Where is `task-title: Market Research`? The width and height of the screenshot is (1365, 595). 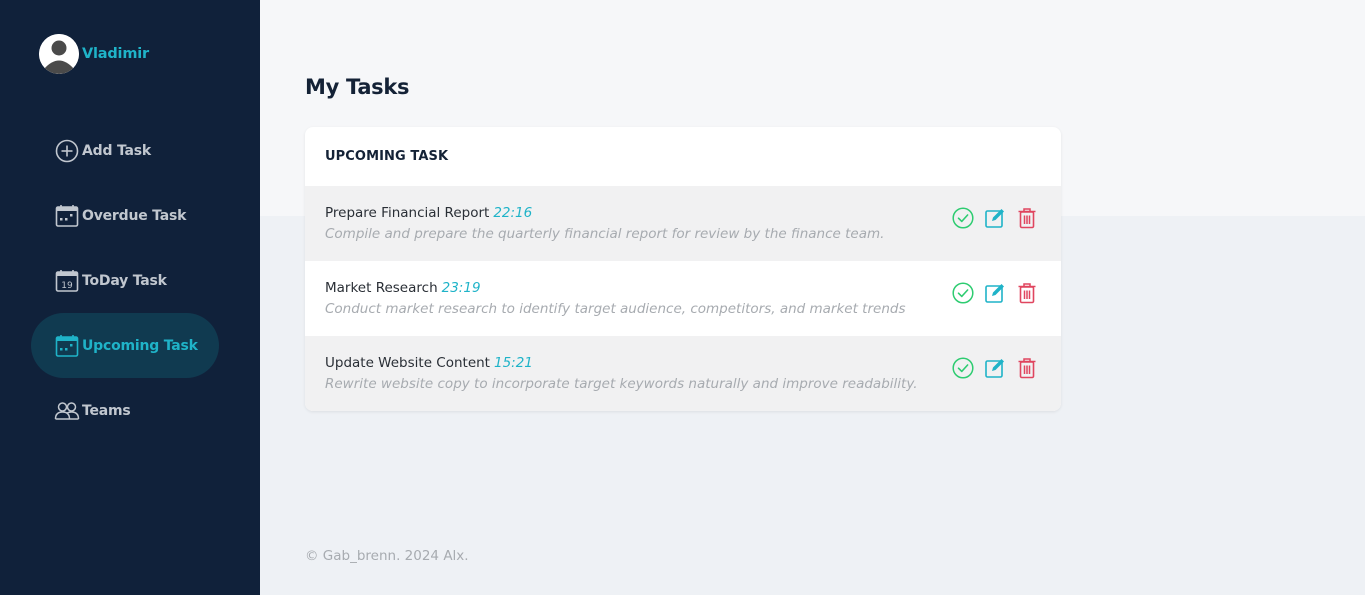
task-title: Market Research is located at coordinates (381, 288).